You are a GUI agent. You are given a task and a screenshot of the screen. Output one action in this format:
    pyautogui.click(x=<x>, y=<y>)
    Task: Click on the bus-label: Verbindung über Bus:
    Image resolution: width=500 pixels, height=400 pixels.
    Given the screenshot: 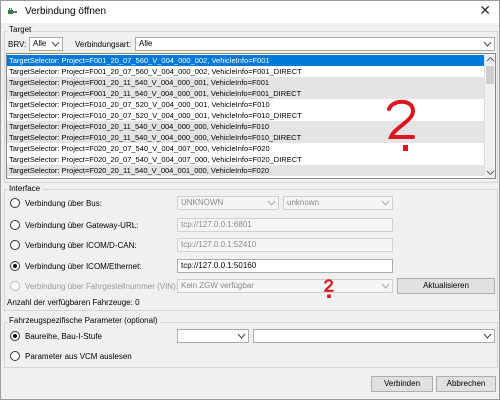 What is the action you would take?
    pyautogui.click(x=63, y=203)
    